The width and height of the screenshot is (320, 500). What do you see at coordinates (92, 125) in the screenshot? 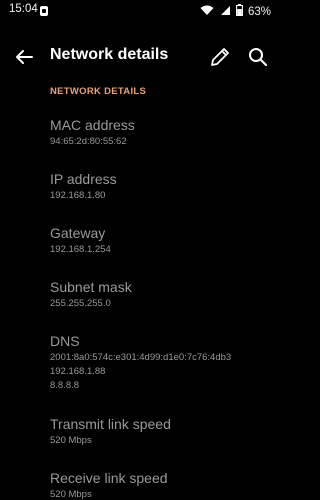
I see `item-label: MAC address` at bounding box center [92, 125].